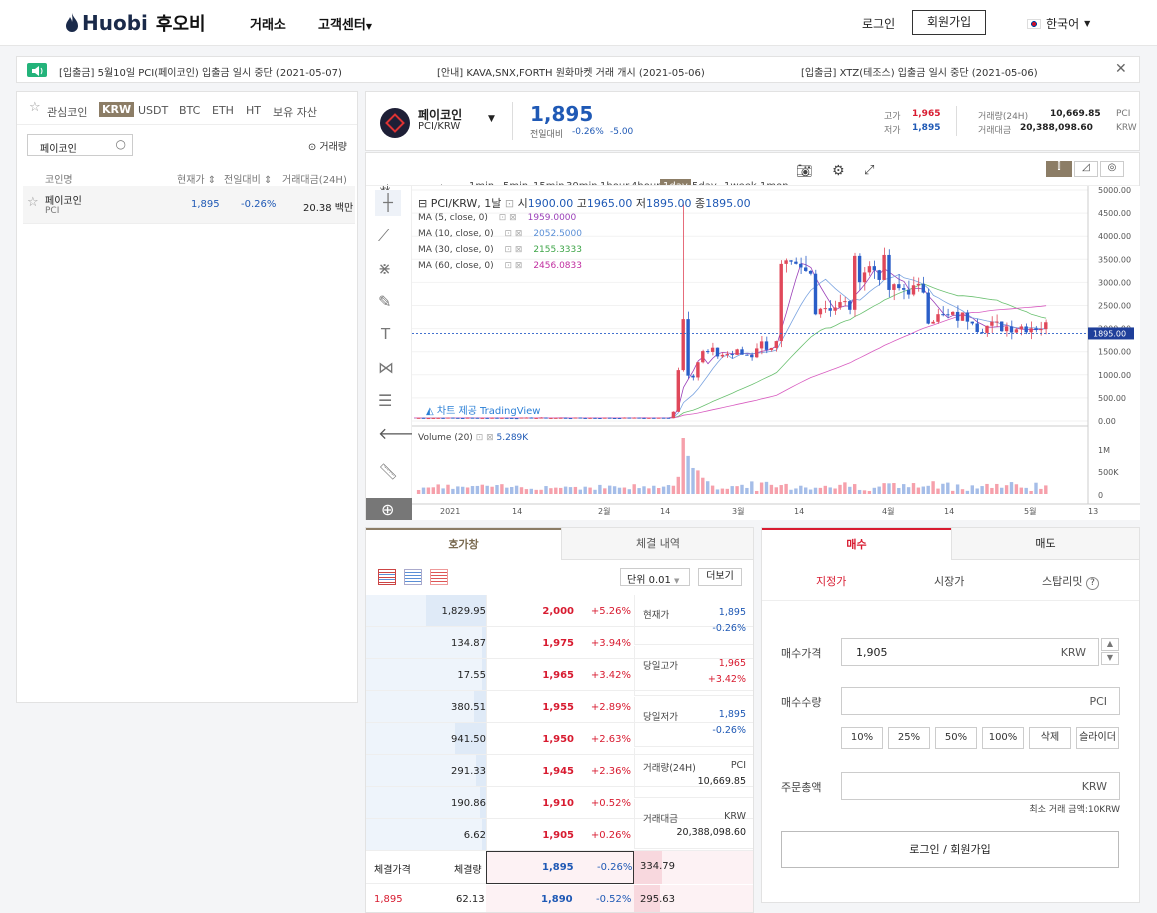  Describe the element at coordinates (1097, 738) in the screenshot. I see `percent-button: 슬라이더` at that location.